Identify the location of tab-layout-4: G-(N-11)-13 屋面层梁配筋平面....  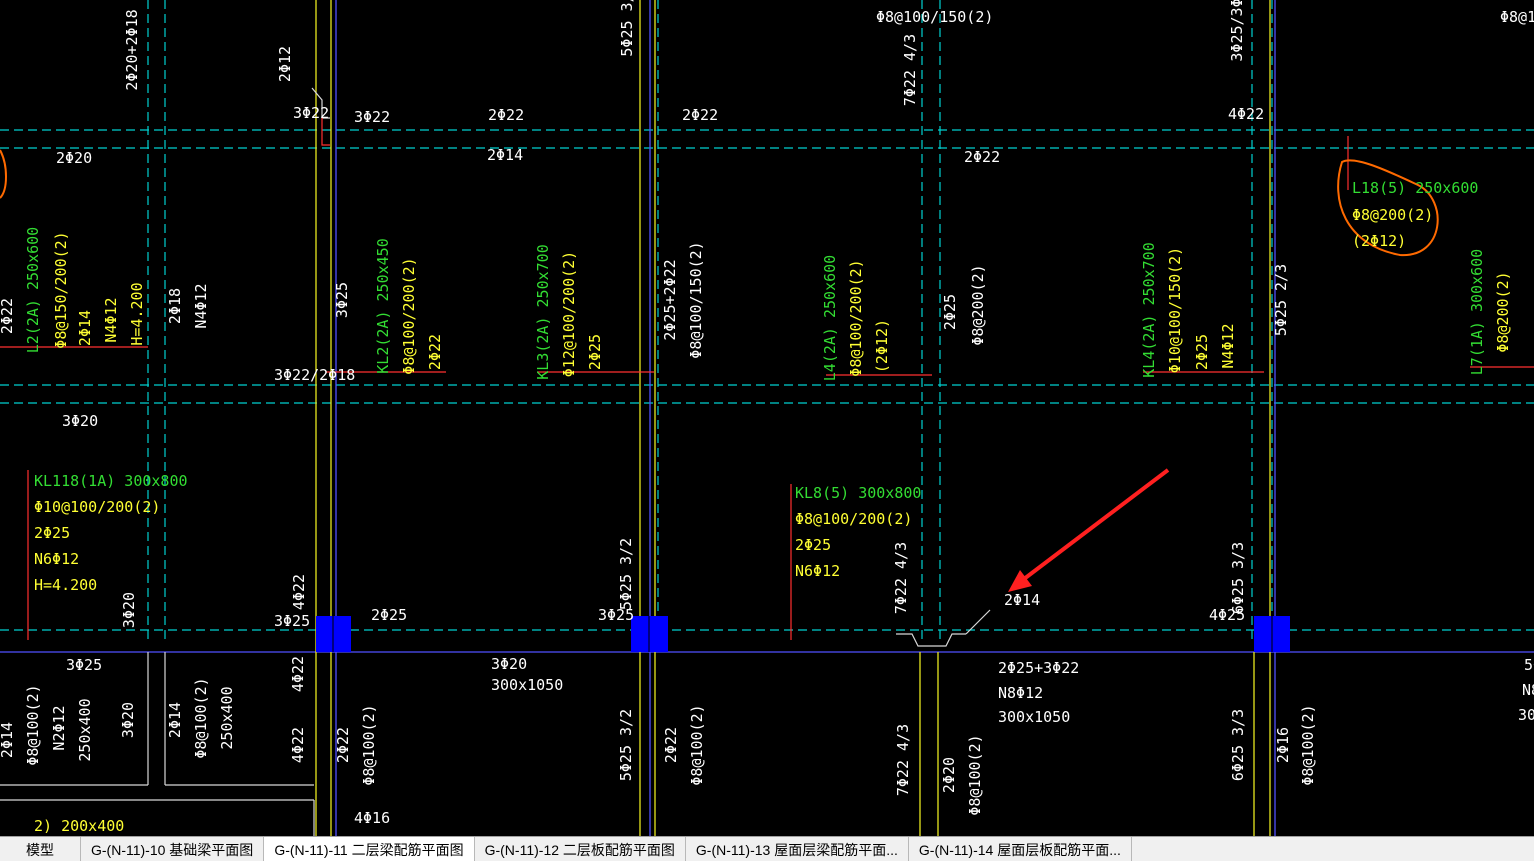
(797, 849).